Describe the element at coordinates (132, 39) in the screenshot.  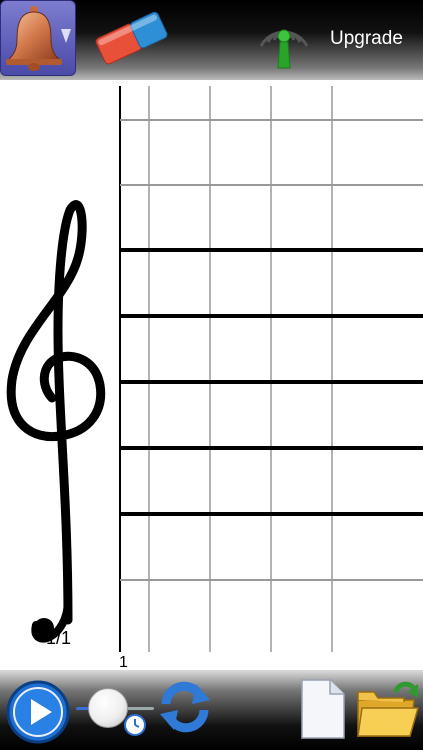
I see `eraser-icon` at that location.